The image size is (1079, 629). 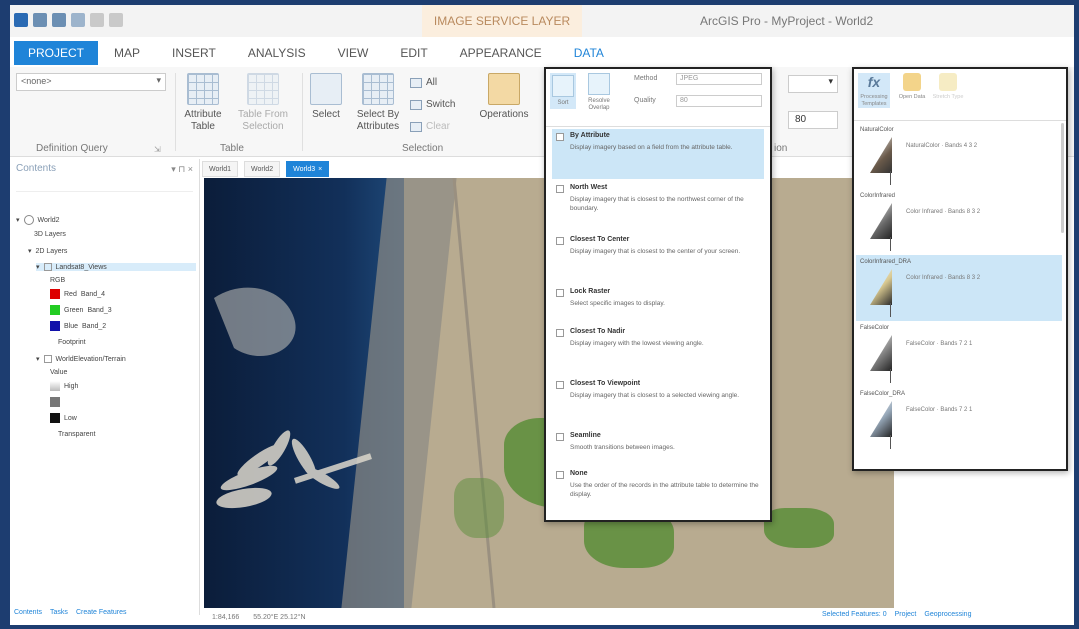 I want to click on redo-icon, so click(x=116, y=20).